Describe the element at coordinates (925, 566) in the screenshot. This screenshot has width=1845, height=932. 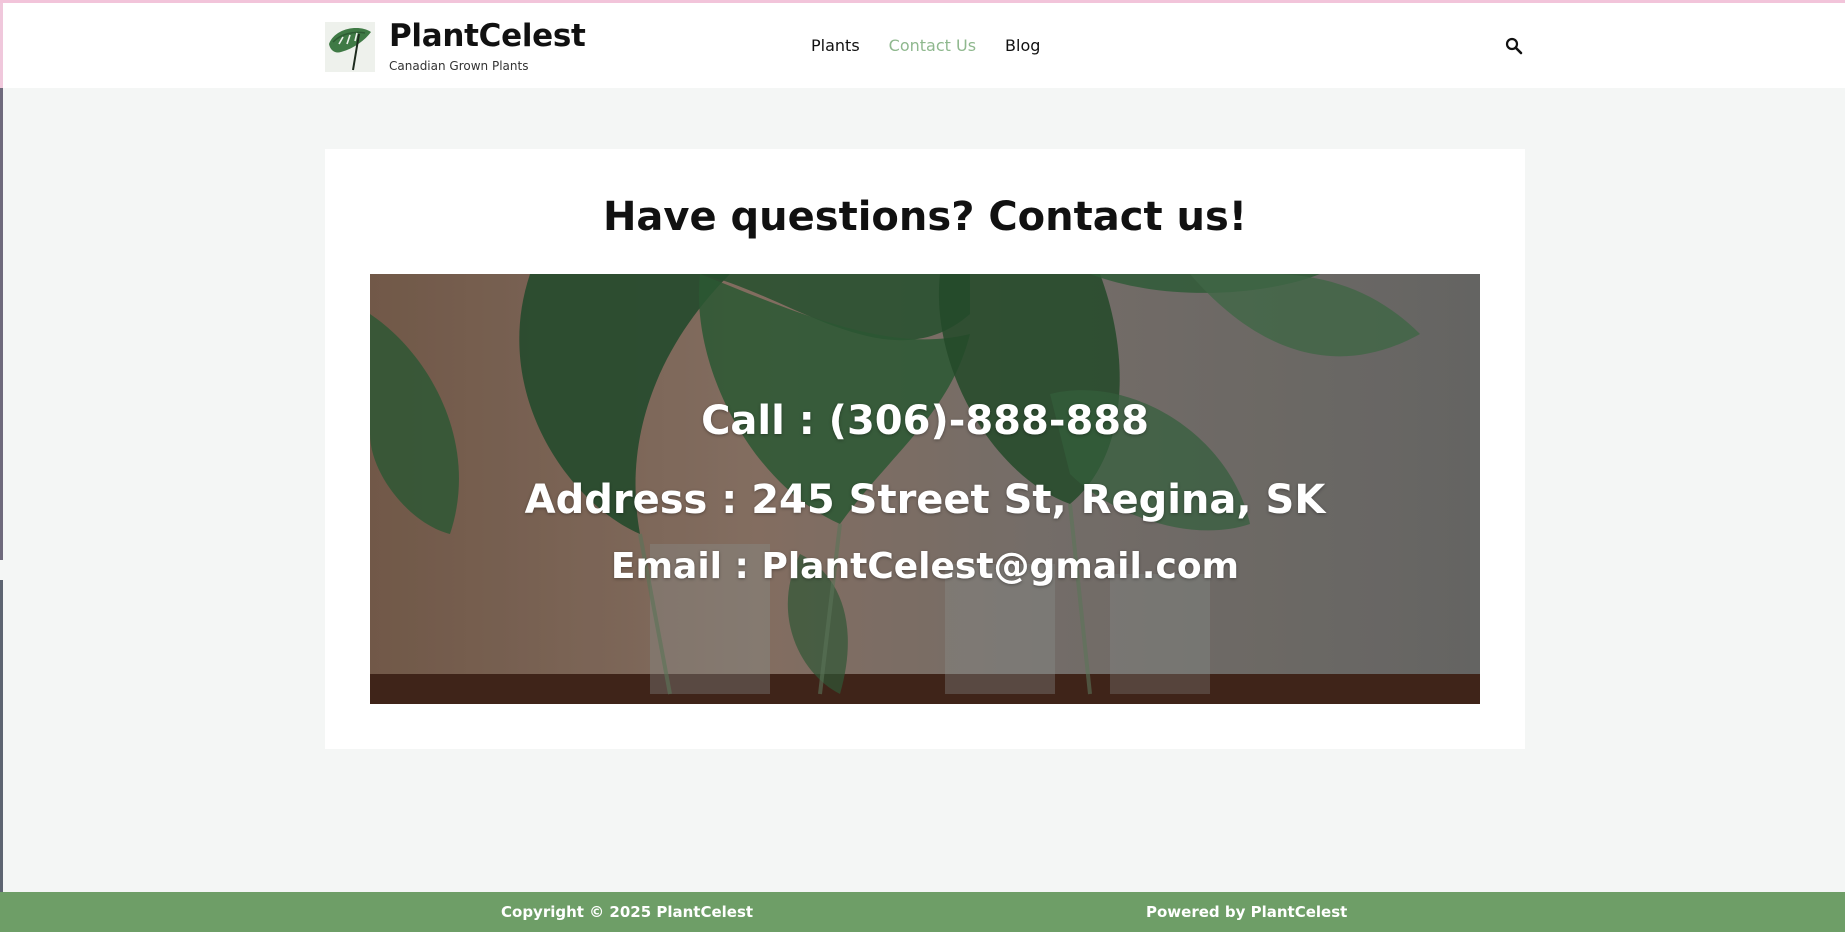
I see `contact-email: Email : PlantCelest@gmail.com` at that location.